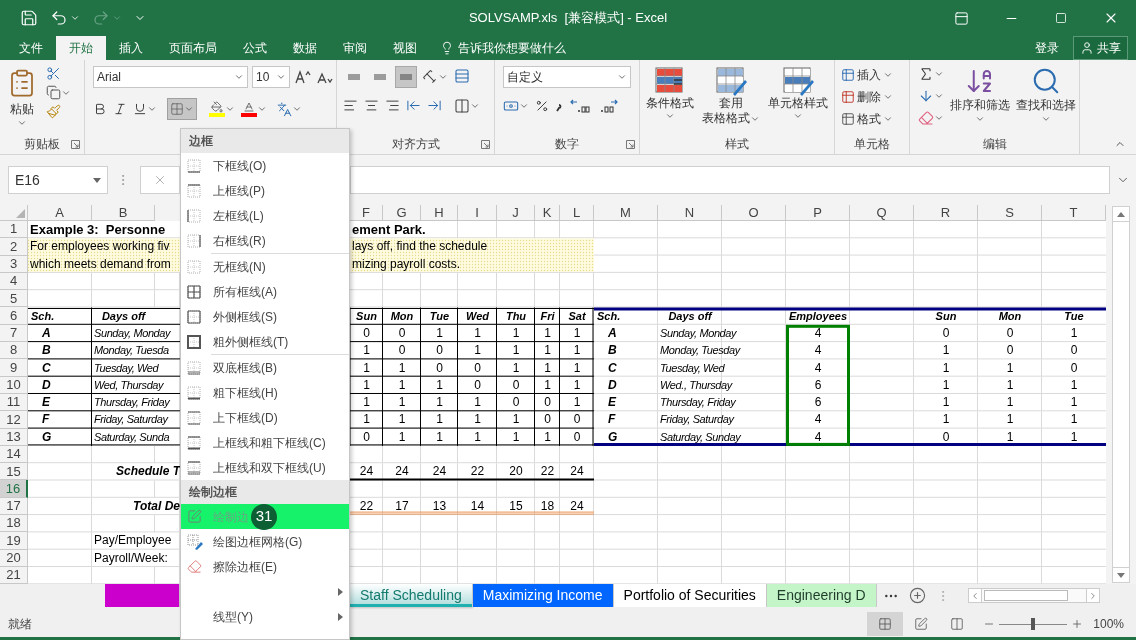 Image resolution: width=1136 pixels, height=640 pixels. What do you see at coordinates (1100, 48) in the screenshot?
I see `share-button: 共享` at bounding box center [1100, 48].